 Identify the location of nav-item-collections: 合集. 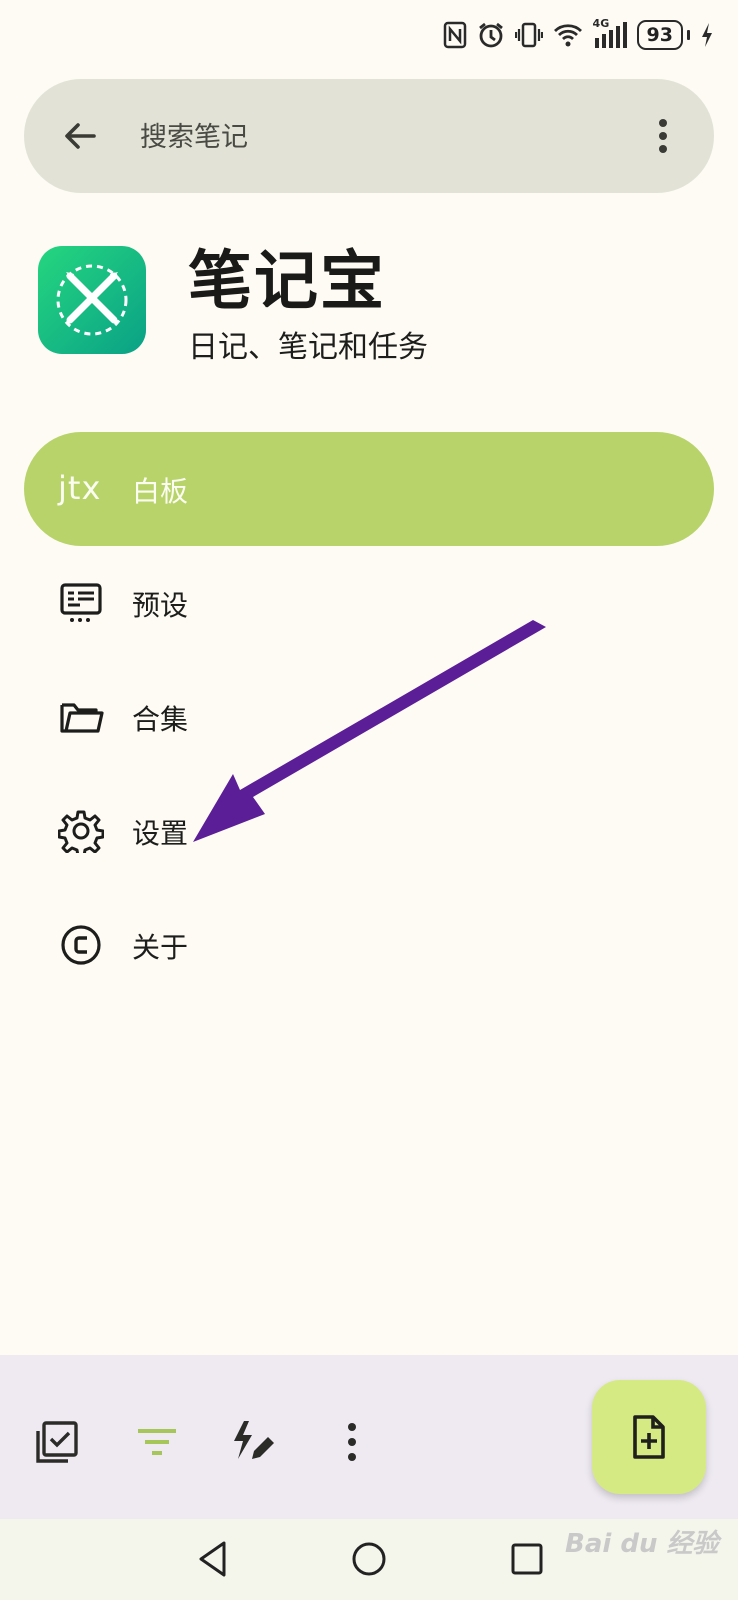
(369, 717).